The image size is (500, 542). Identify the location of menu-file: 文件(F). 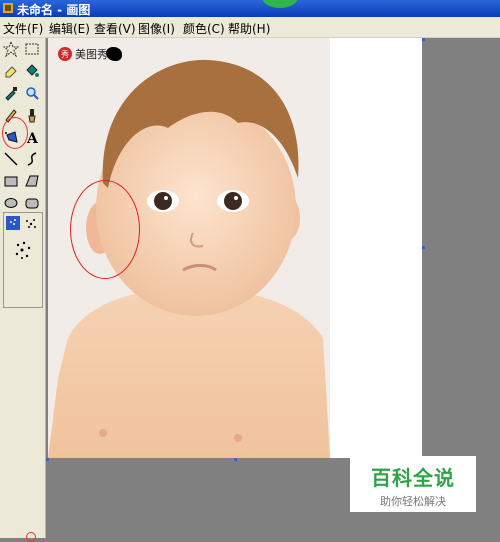
(23, 28).